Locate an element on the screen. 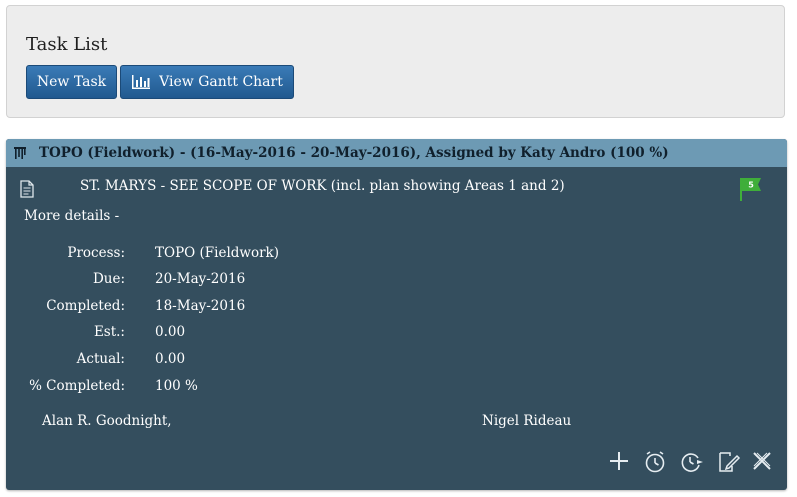  completed-value: 18-May-2016 is located at coordinates (200, 306).